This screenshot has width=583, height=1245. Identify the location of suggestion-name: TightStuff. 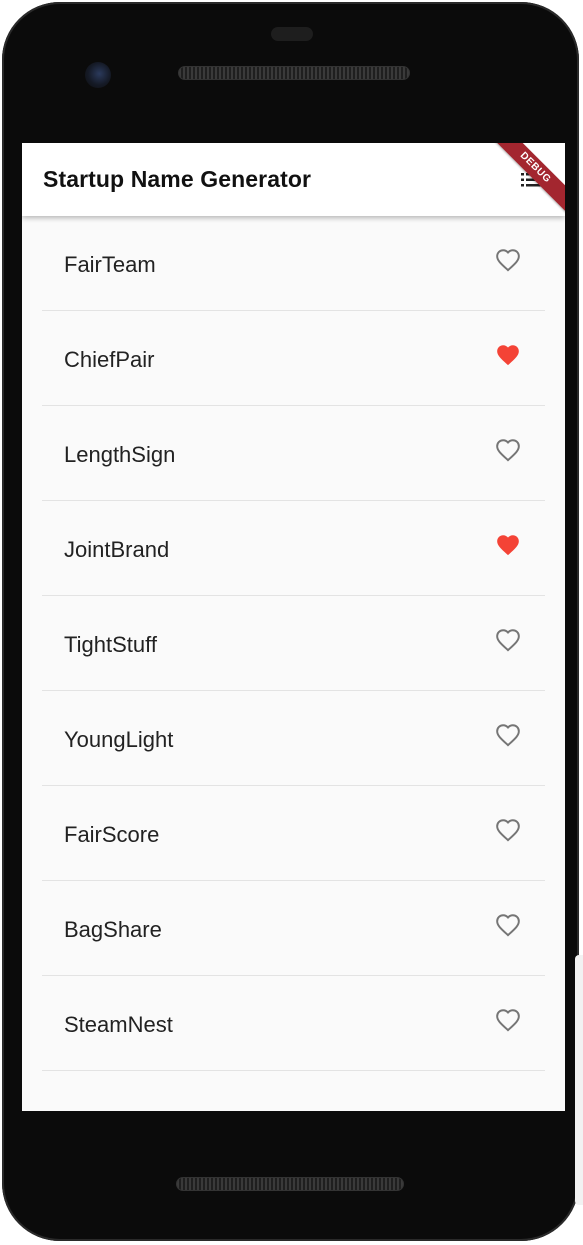
(110, 644).